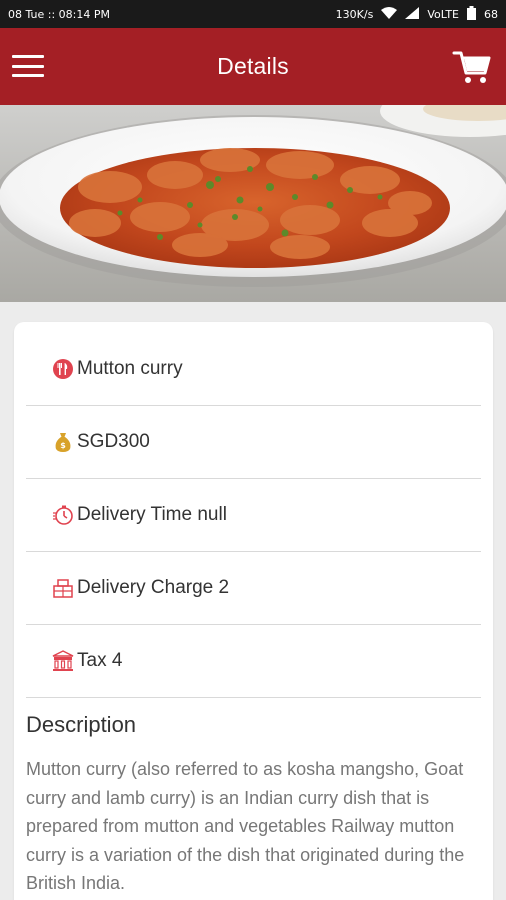 This screenshot has height=900, width=506. I want to click on dish-name-row: Mutton curry, so click(253, 369).